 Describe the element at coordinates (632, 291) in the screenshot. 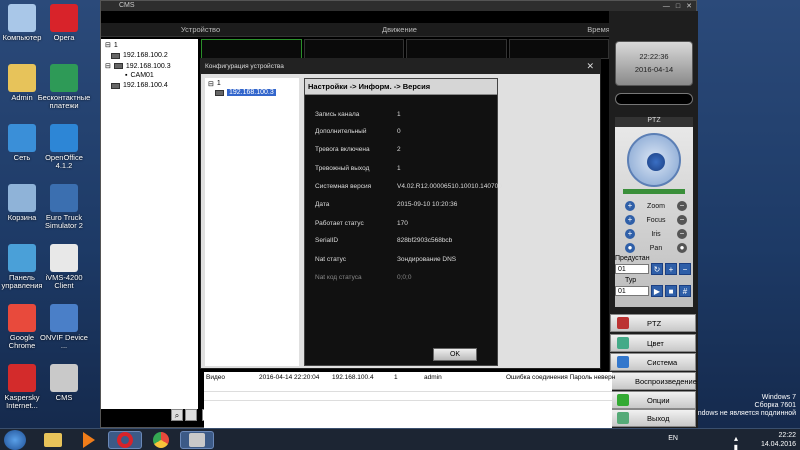

I see `tour-select: 01` at that location.